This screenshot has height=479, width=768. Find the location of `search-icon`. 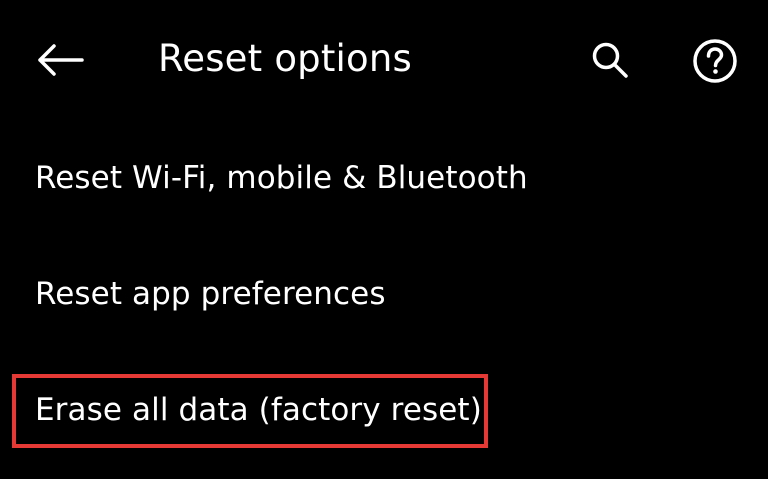

search-icon is located at coordinates (610, 60).